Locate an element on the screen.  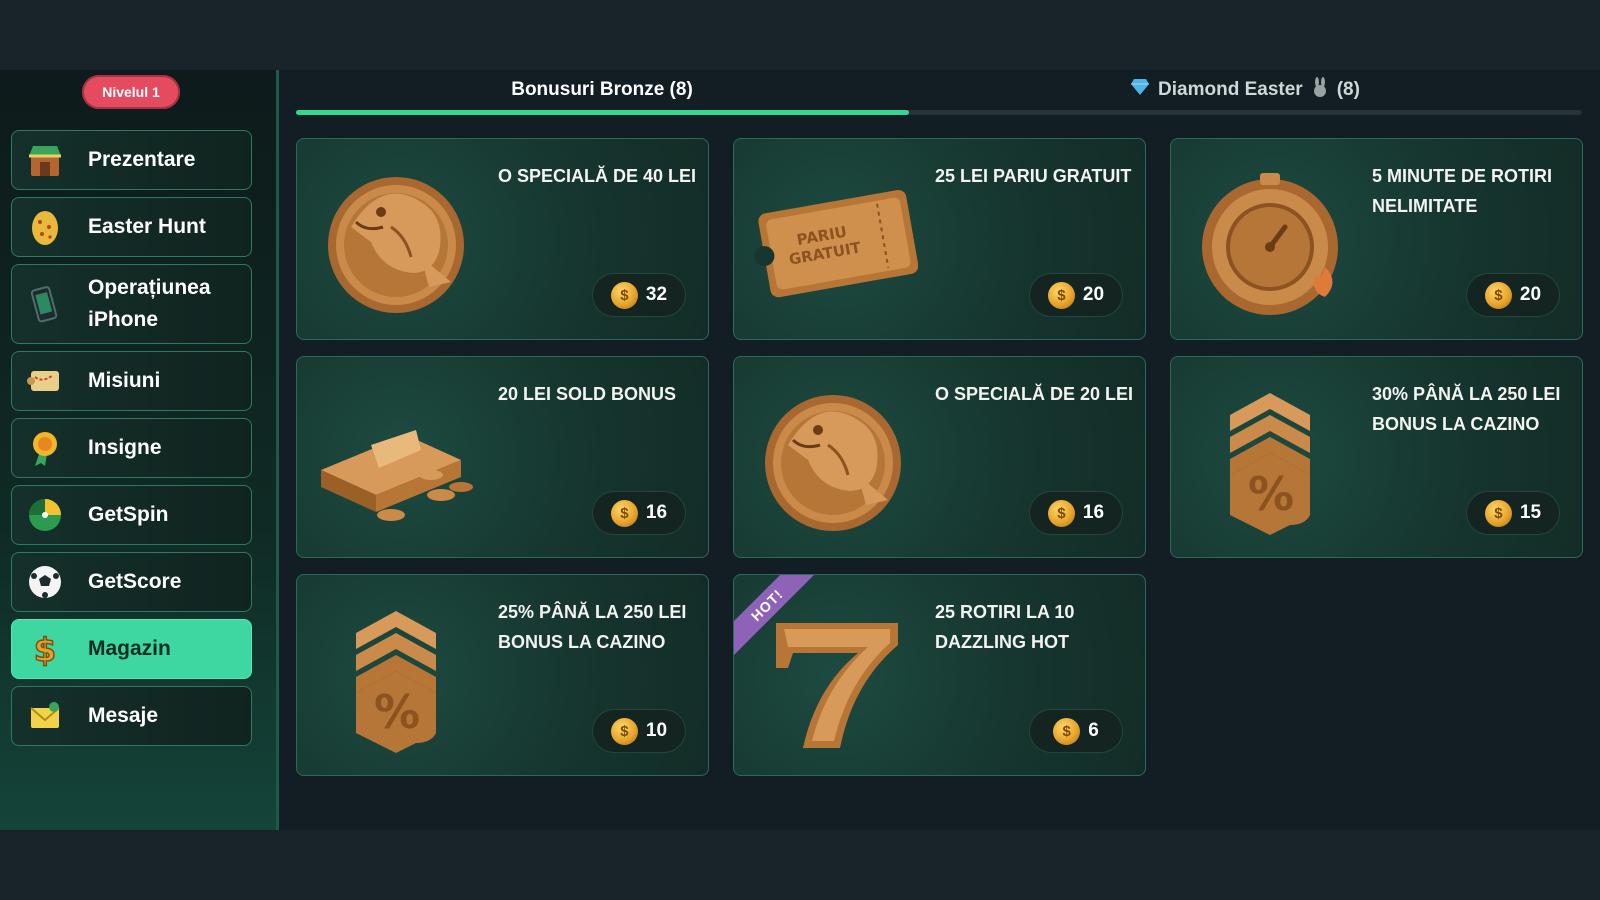
price-button: $ 15 is located at coordinates (1513, 513).